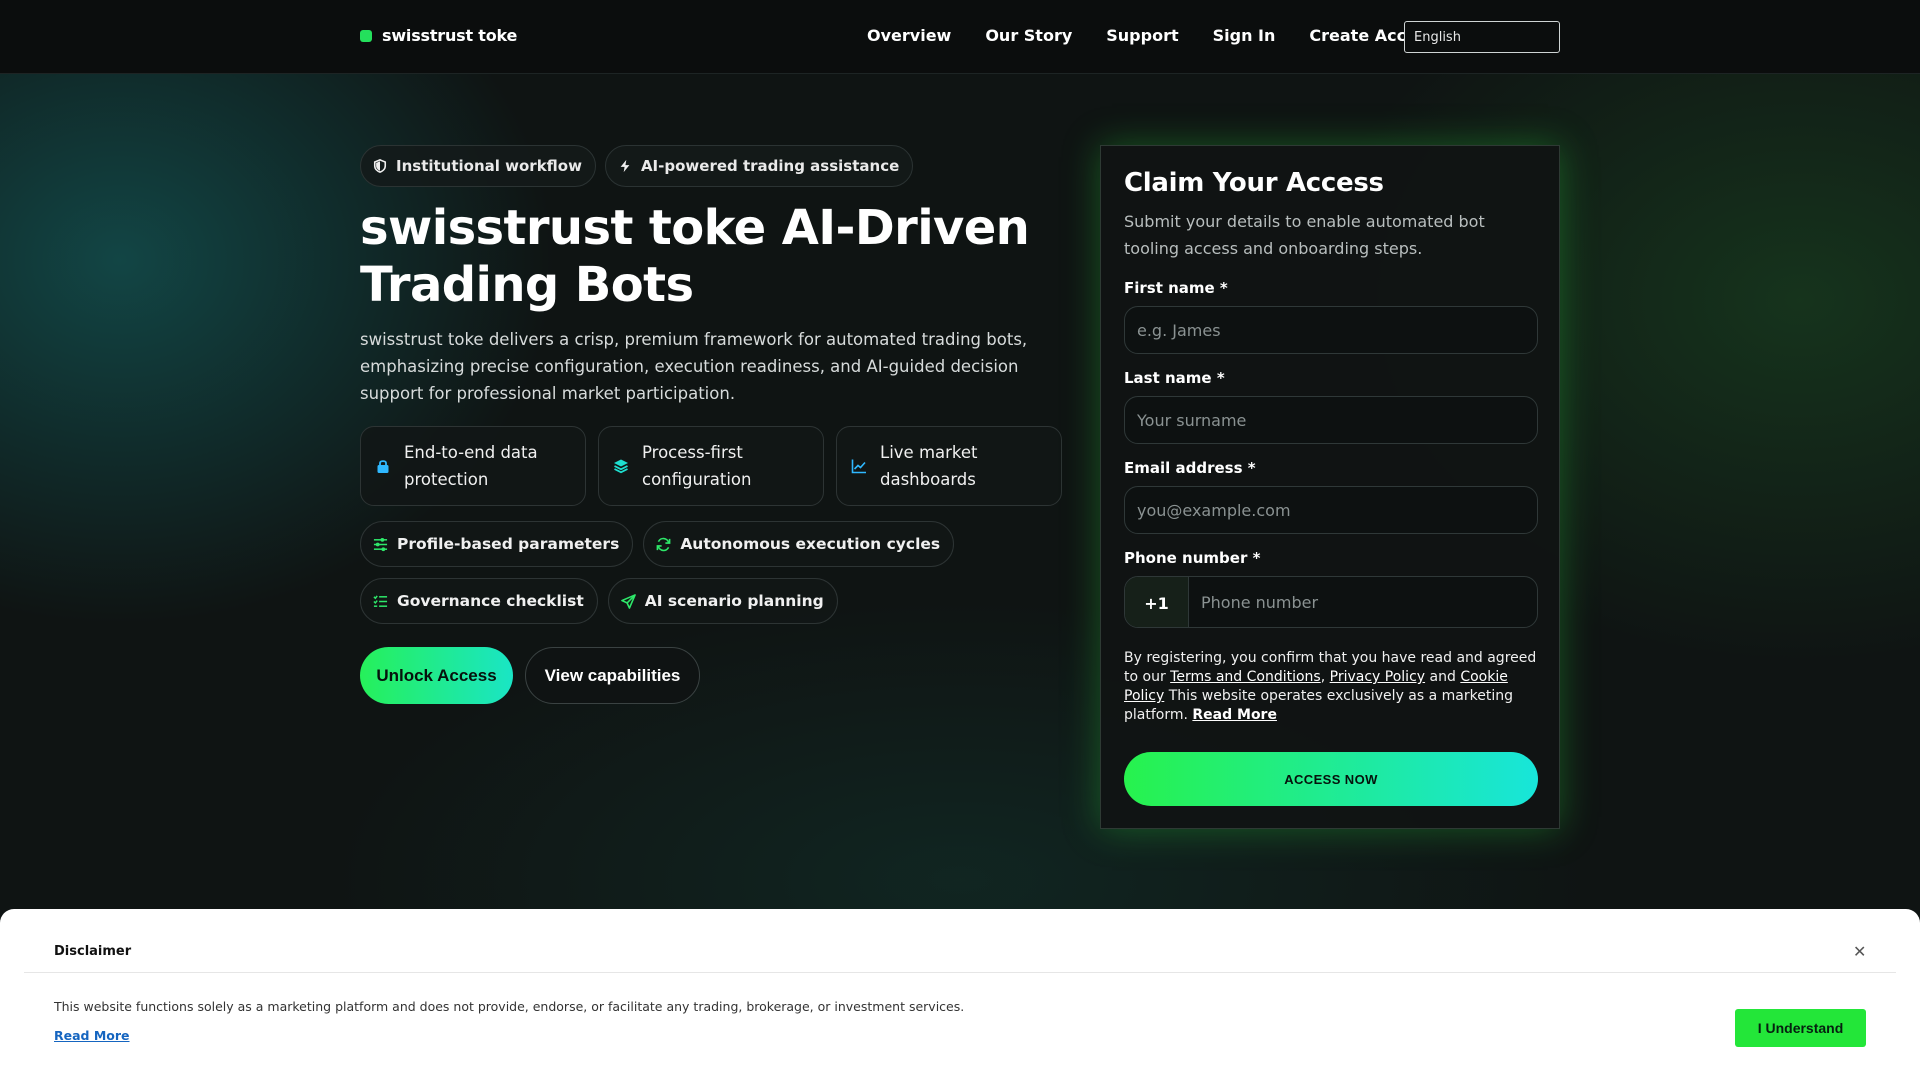 This screenshot has height=1080, width=1920. I want to click on phone-field-group: +1 Phone number, so click(1331, 602).